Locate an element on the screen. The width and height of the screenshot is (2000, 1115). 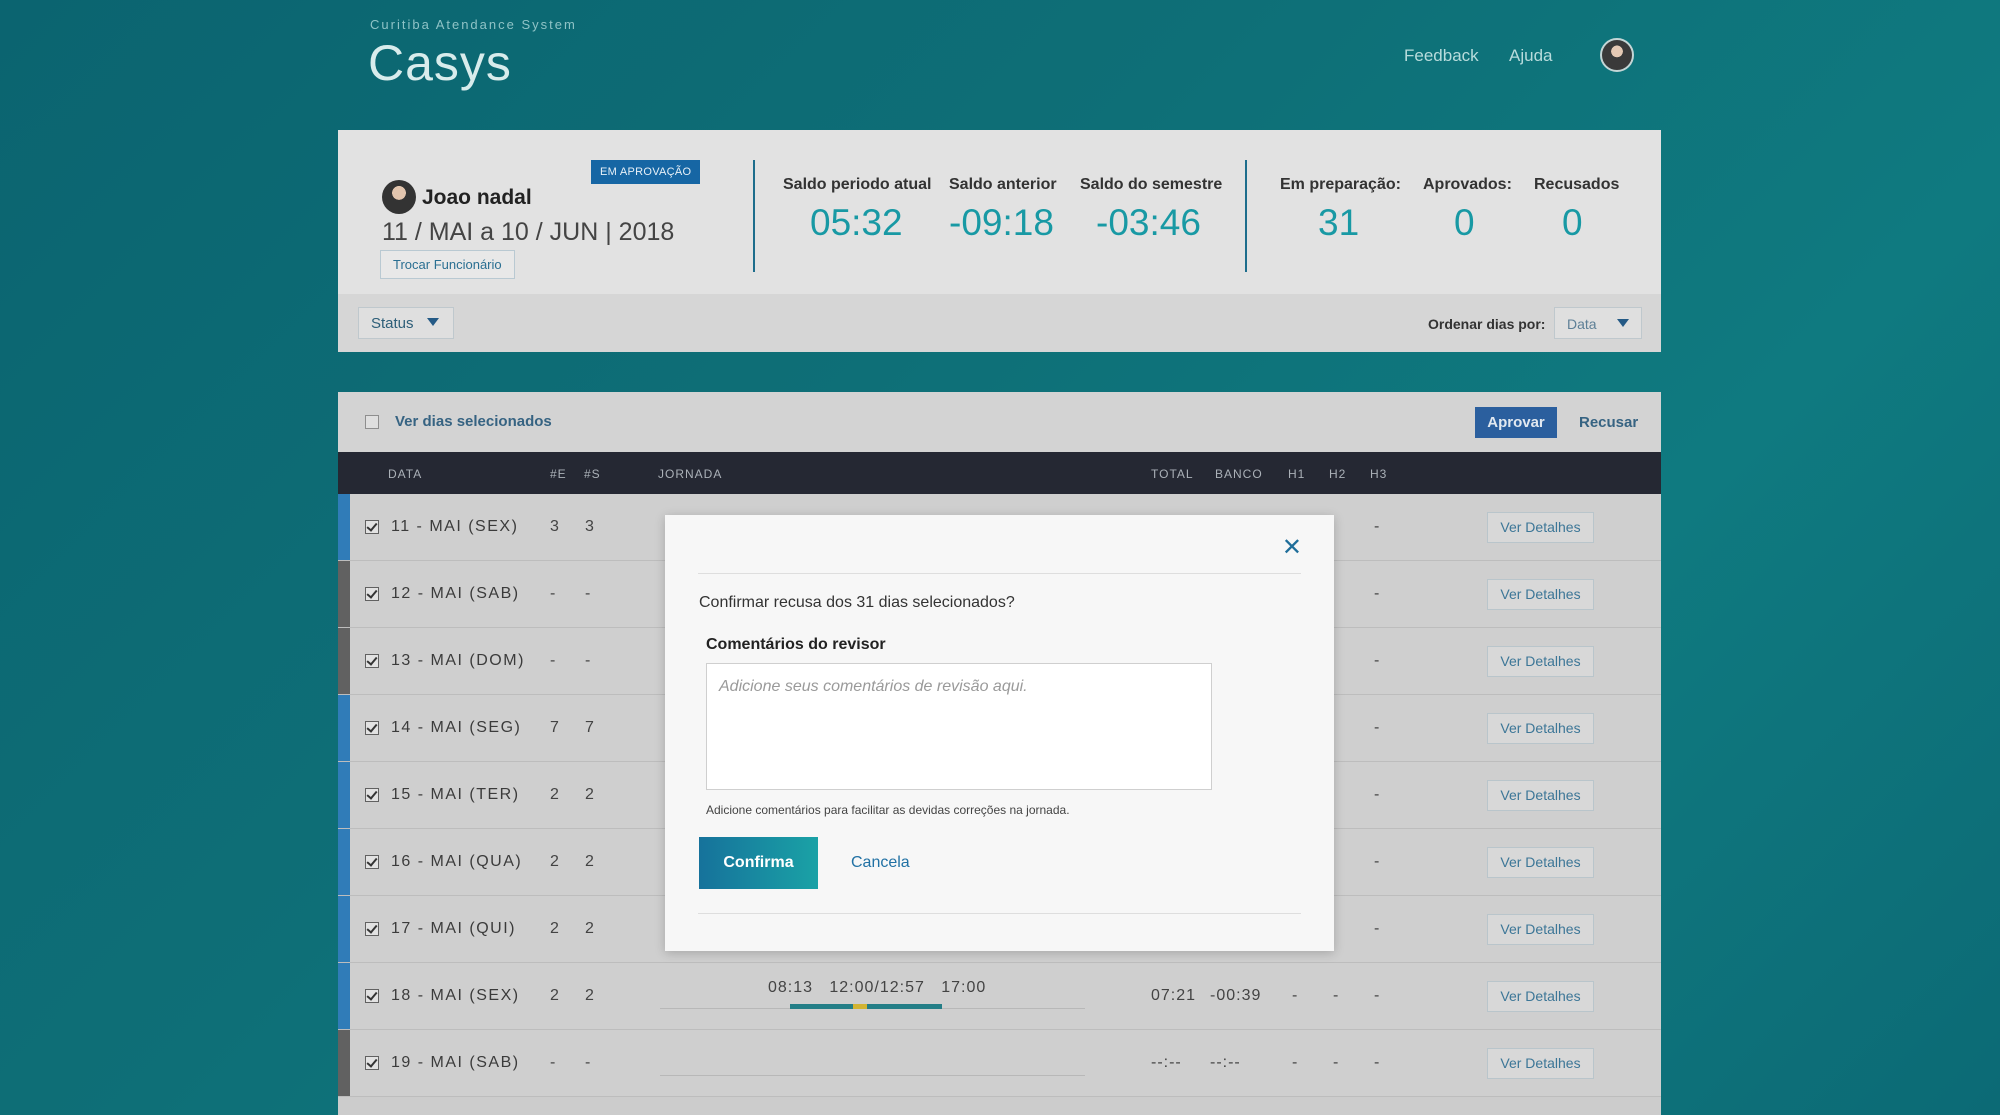
close-icon: ✕ is located at coordinates (1292, 547).